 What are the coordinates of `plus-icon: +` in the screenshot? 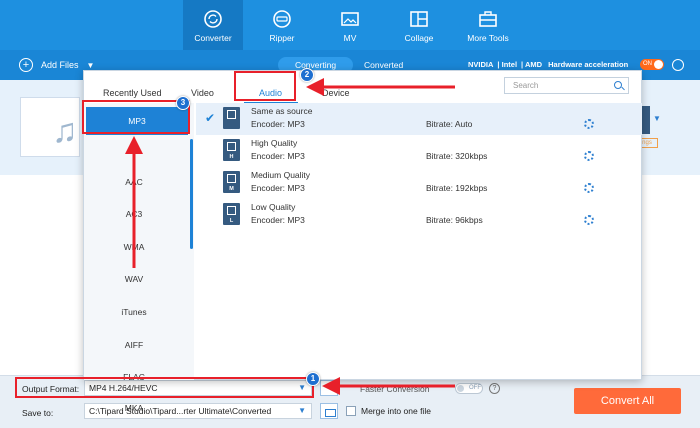 It's located at (26, 65).